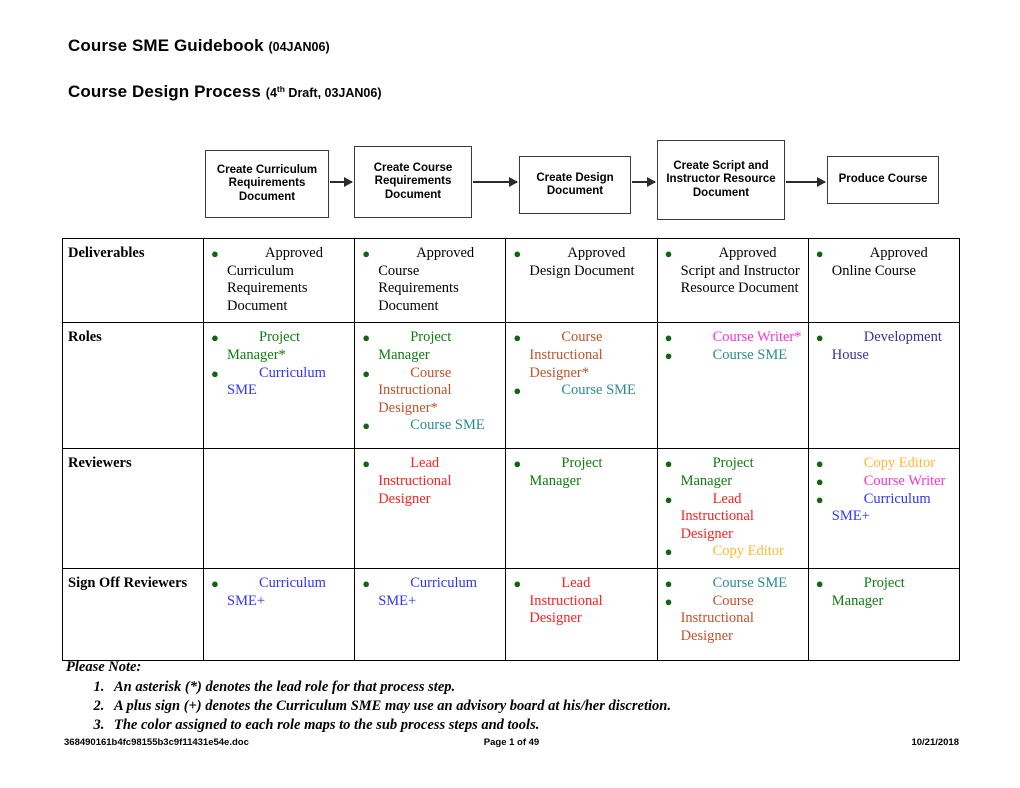 Image resolution: width=1020 pixels, height=788 pixels. Describe the element at coordinates (413, 182) in the screenshot. I see `flow-step-2: Create Course Requirements Document` at that location.